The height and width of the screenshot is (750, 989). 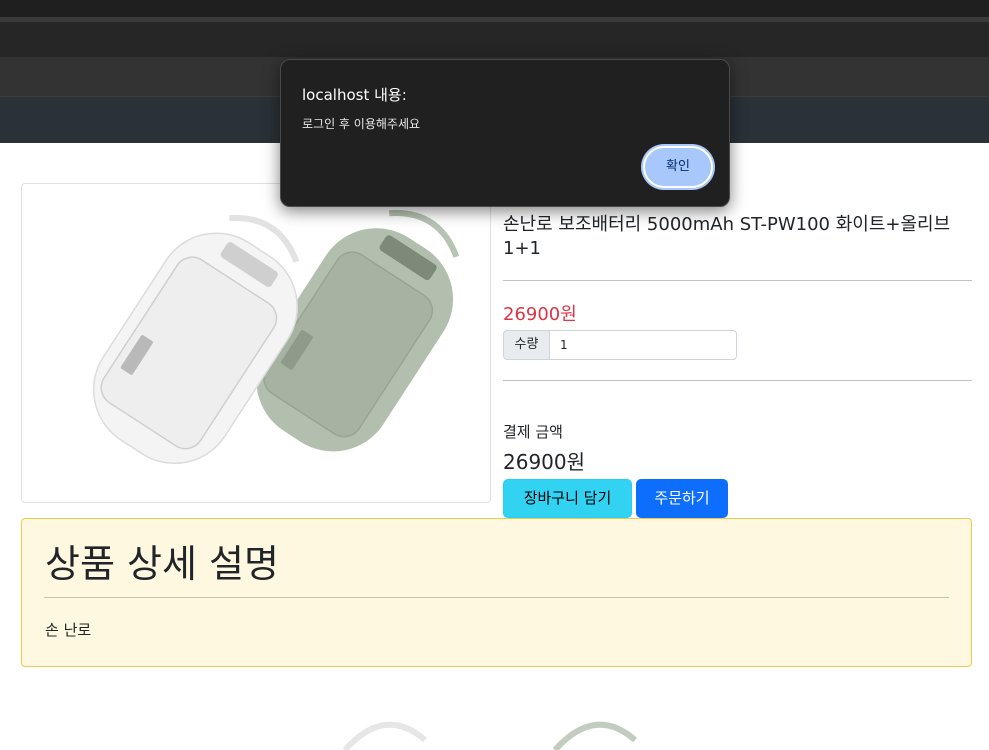 I want to click on quantity-group: 수량, so click(x=620, y=345).